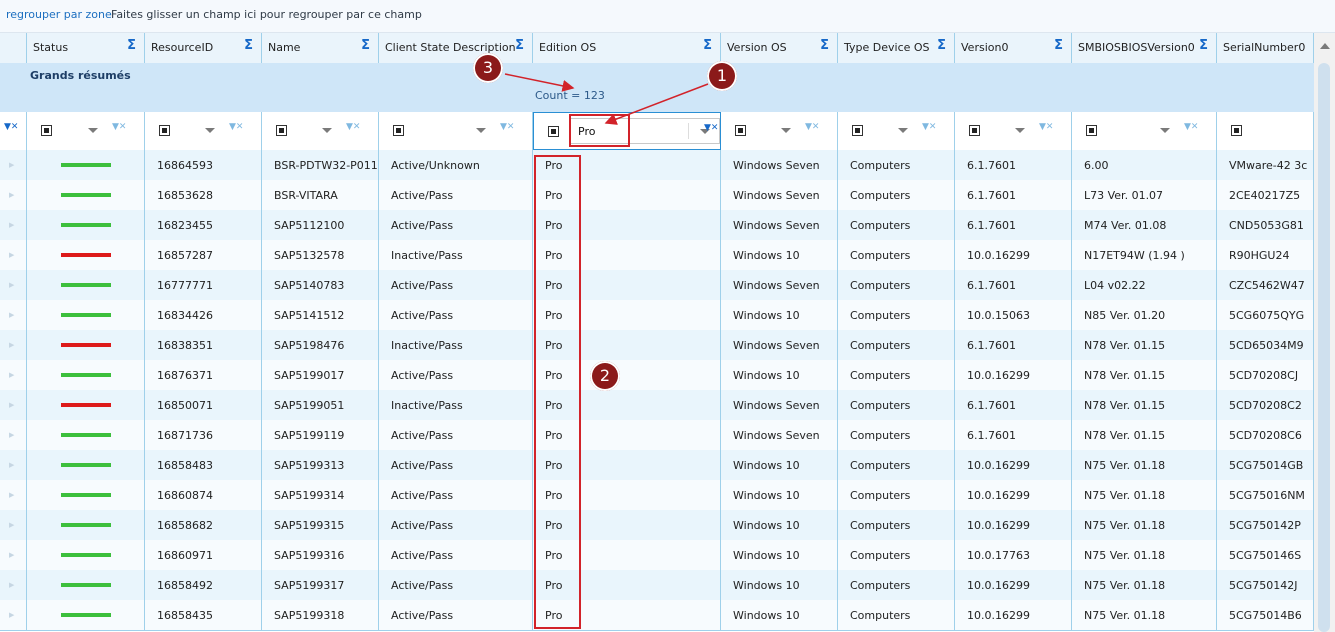 The height and width of the screenshot is (632, 1335). I want to click on header-edition-os: Edition OS Σ, so click(627, 48).